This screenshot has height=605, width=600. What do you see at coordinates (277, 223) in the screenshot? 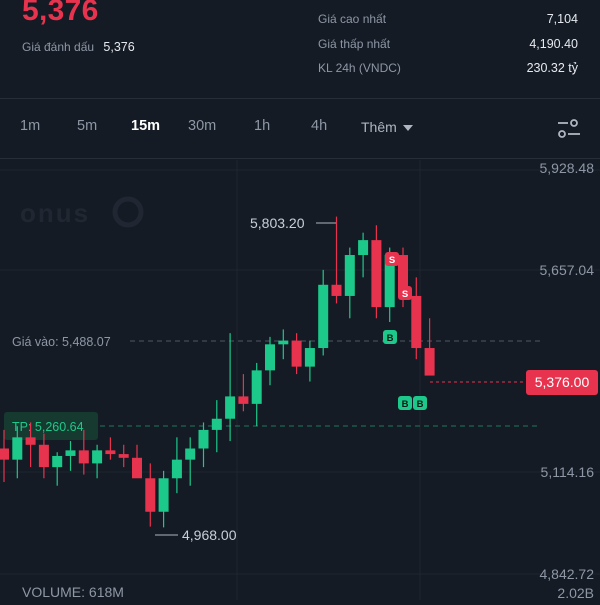
I see `high-price-annotation: 5,803.20` at bounding box center [277, 223].